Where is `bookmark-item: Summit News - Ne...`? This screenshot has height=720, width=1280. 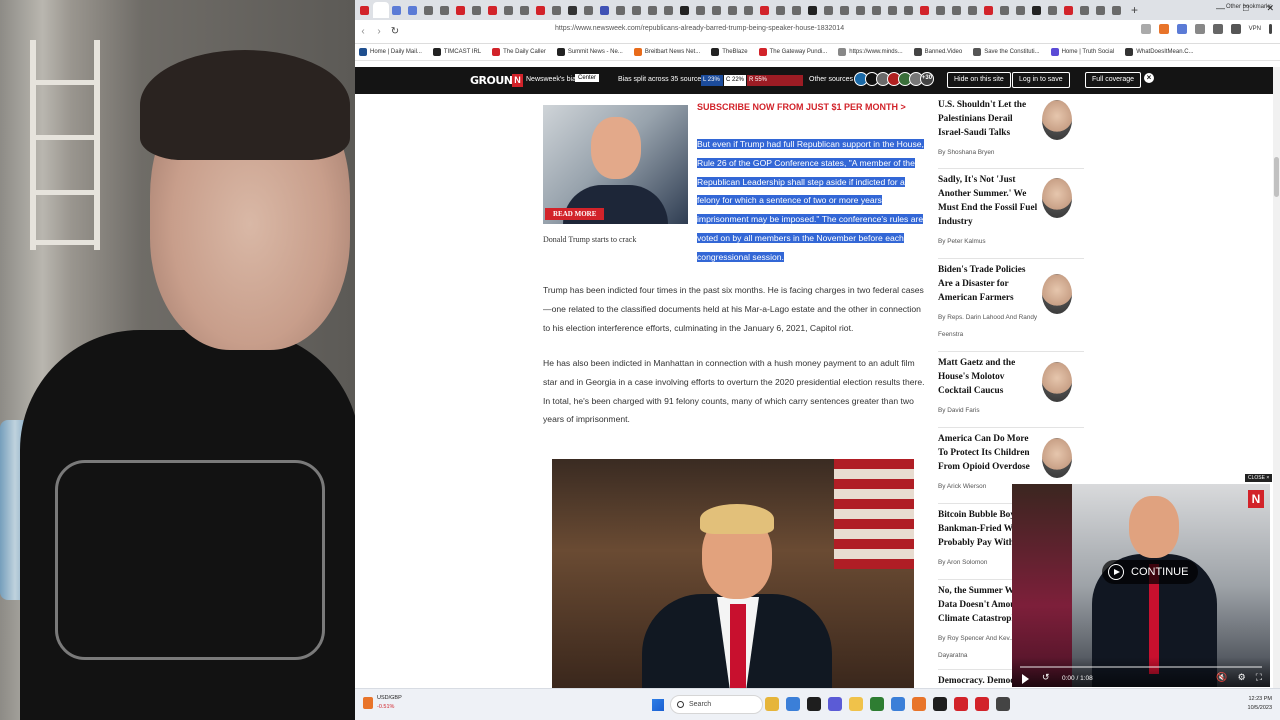 bookmark-item: Summit News - Ne... is located at coordinates (589, 52).